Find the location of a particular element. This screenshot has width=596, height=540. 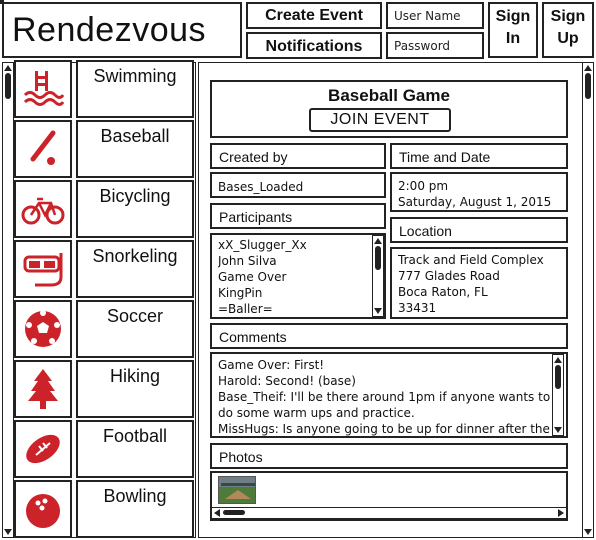

app-logo-text: Rendezvous is located at coordinates (122, 30).